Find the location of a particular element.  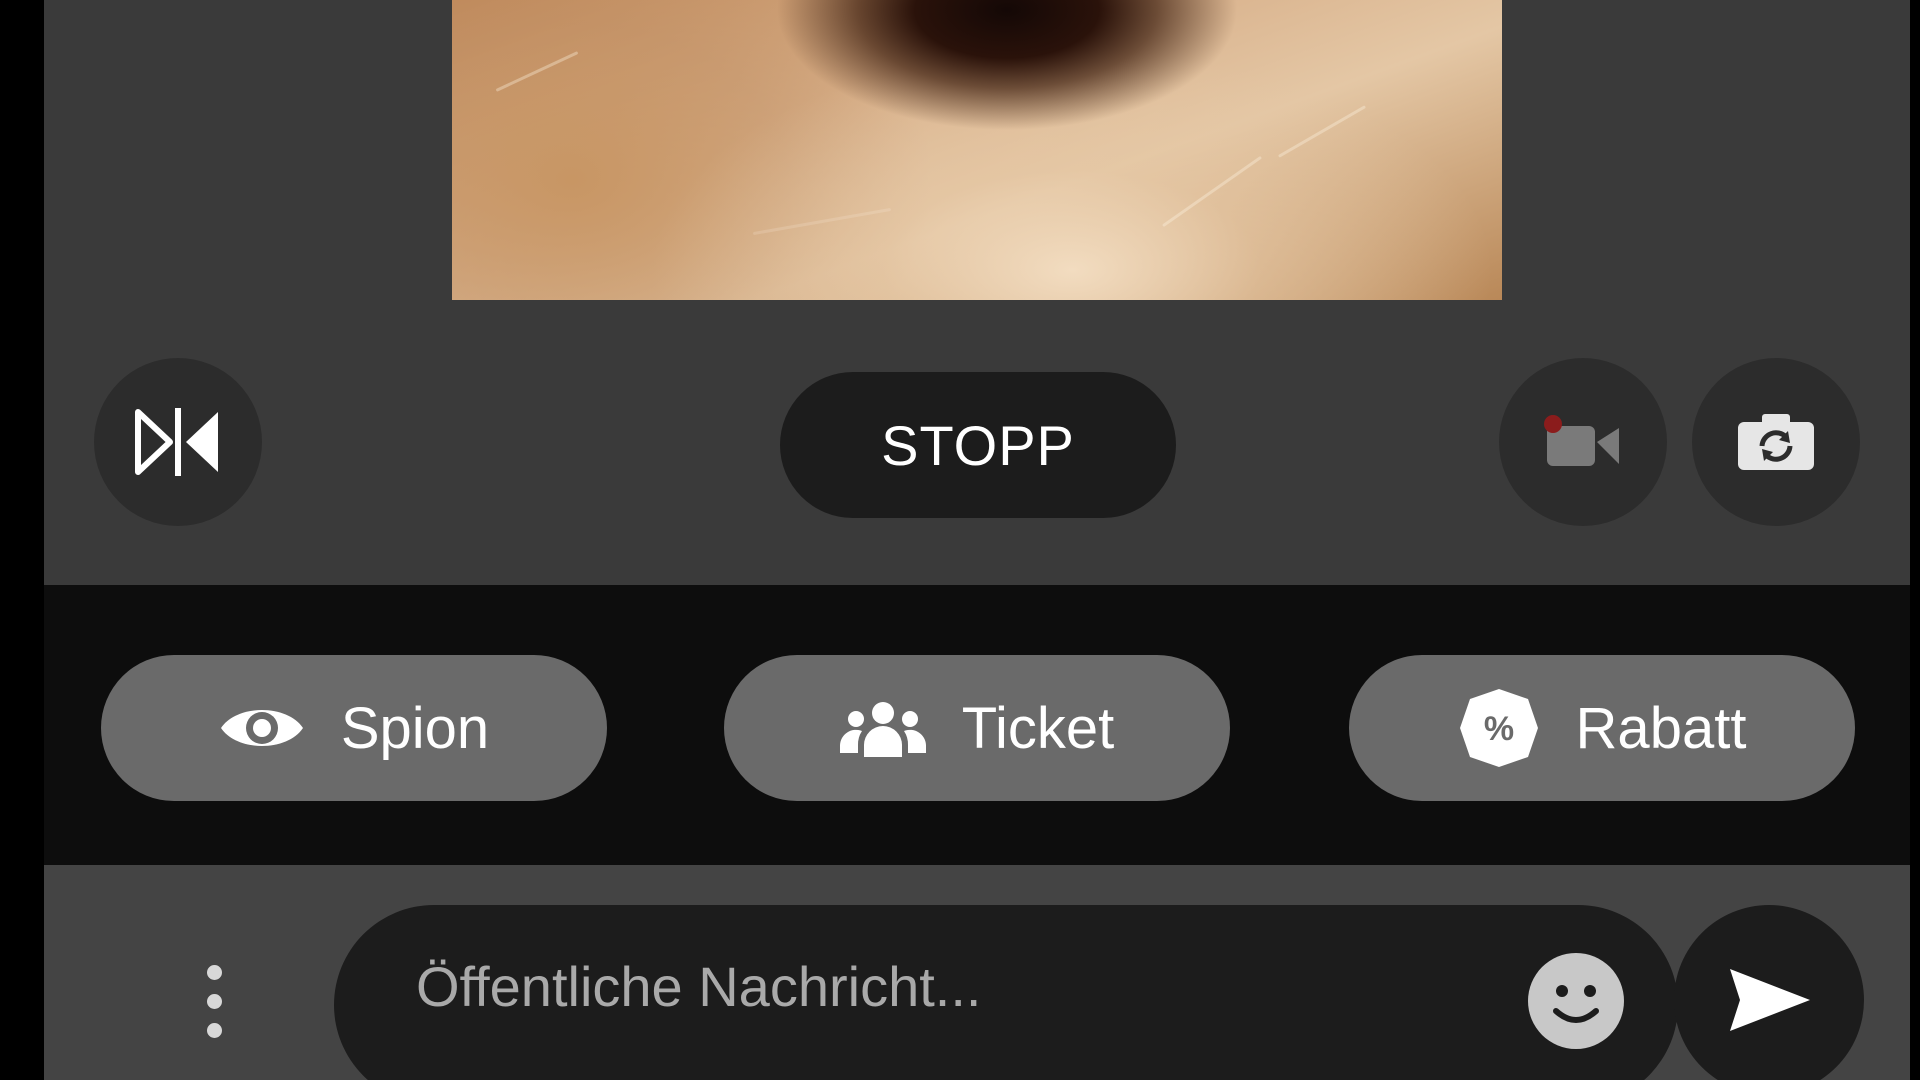

video-record-icon is located at coordinates (1581, 440).